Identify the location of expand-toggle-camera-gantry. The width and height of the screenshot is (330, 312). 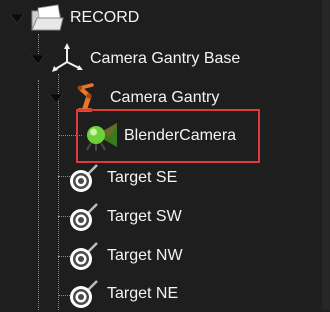
(56, 99).